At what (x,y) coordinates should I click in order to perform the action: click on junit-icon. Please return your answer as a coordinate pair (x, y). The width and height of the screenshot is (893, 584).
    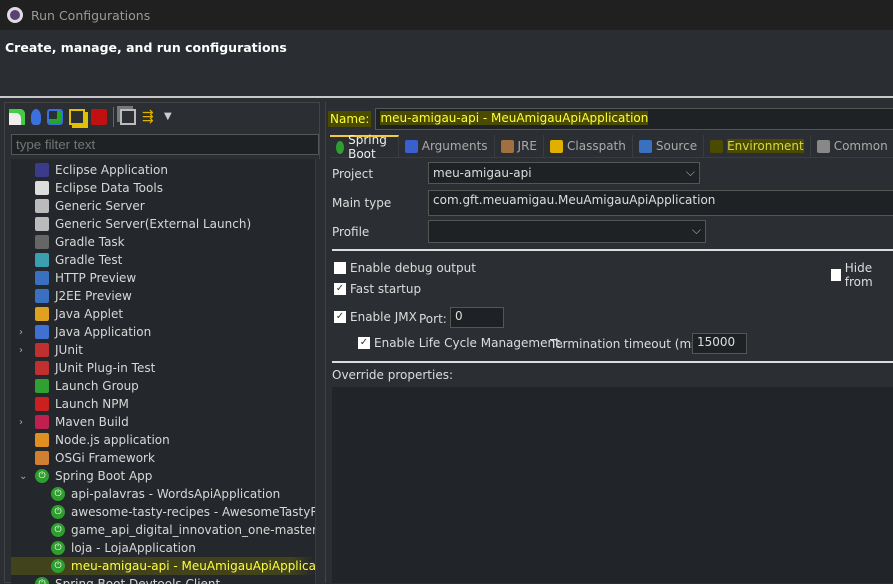
    Looking at the image, I should click on (42, 350).